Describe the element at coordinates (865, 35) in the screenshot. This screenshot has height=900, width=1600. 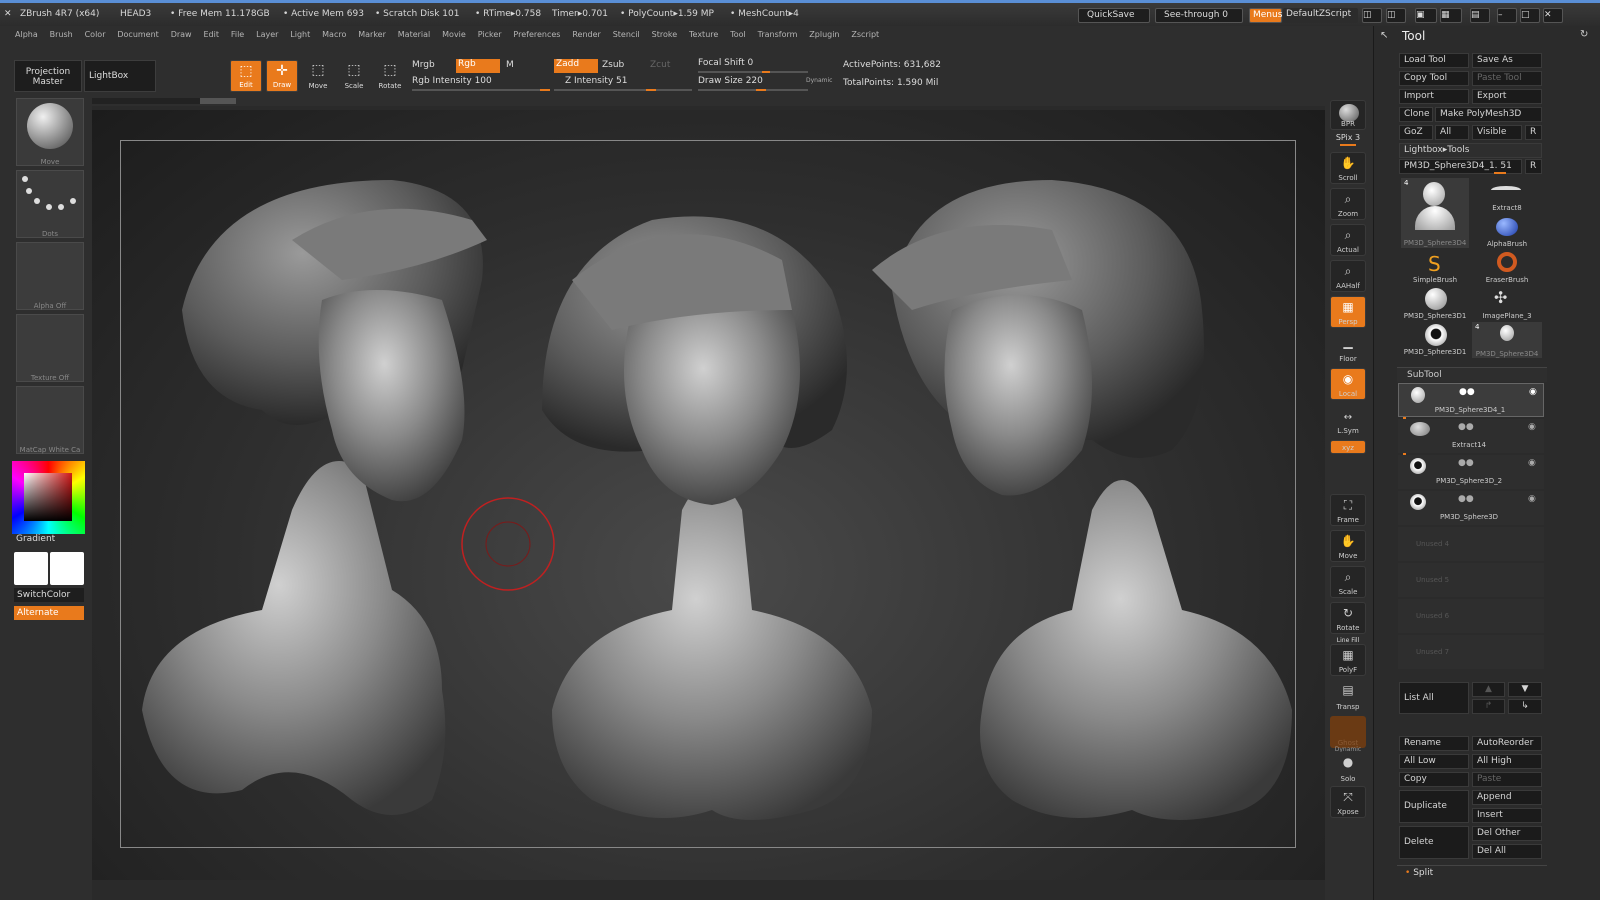
I see `menu-zscript: Zscript` at that location.